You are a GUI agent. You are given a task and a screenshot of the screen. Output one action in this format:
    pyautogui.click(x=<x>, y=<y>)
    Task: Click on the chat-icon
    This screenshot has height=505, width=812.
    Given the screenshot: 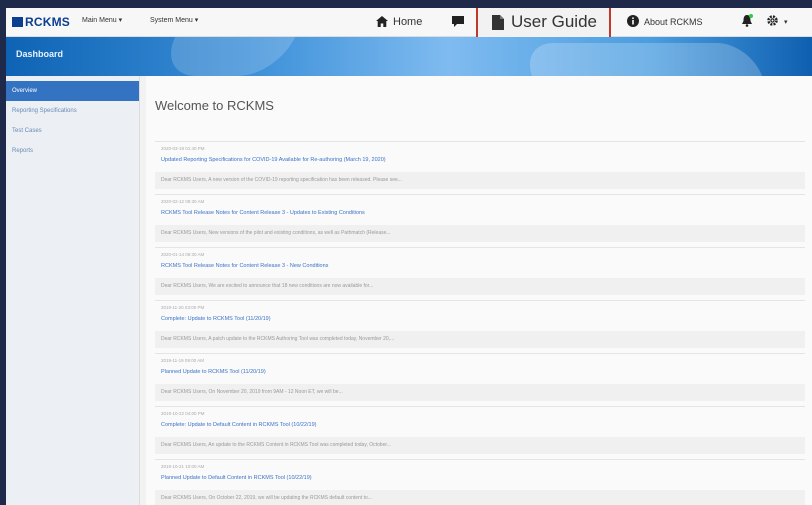 What is the action you would take?
    pyautogui.click(x=458, y=22)
    